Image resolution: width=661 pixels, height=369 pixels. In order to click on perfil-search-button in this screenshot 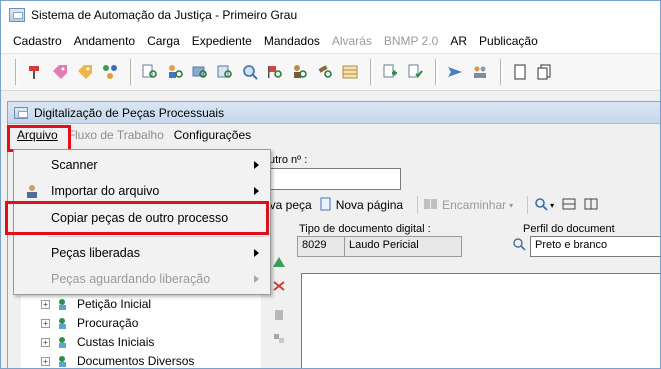, I will do `click(521, 247)`.